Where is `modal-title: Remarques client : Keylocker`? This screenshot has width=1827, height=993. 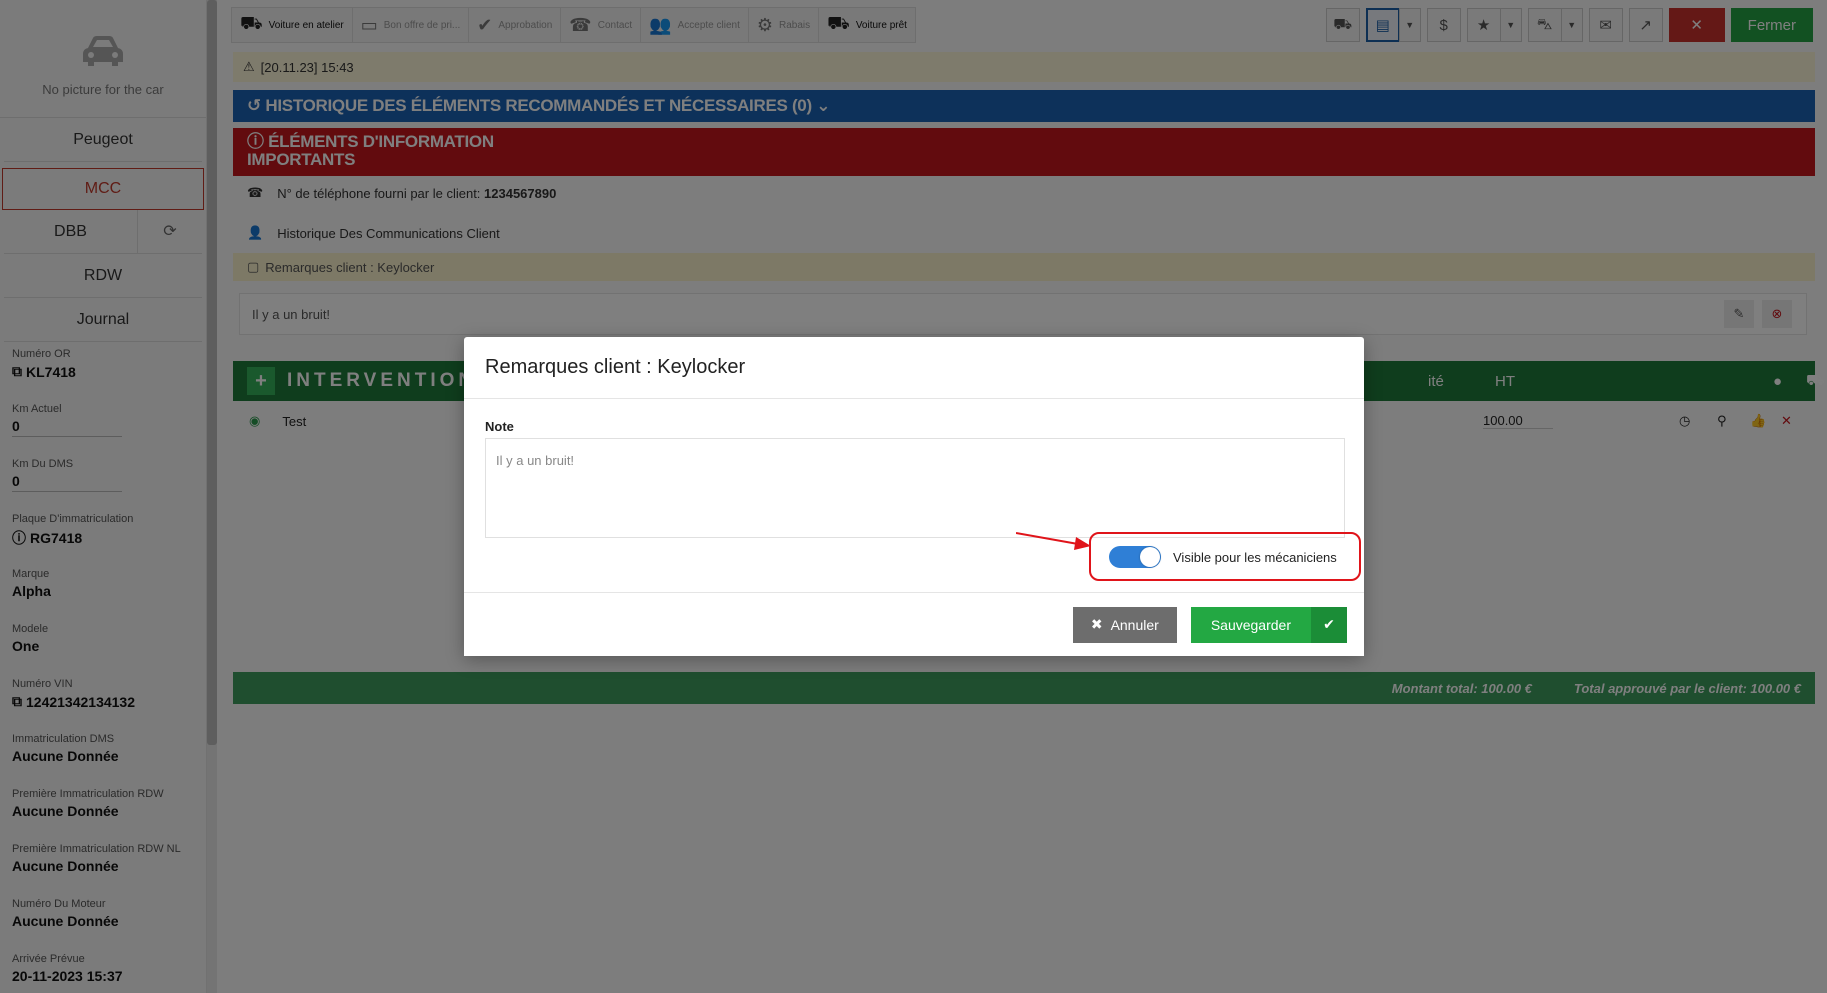
modal-title: Remarques client : Keylocker is located at coordinates (914, 368).